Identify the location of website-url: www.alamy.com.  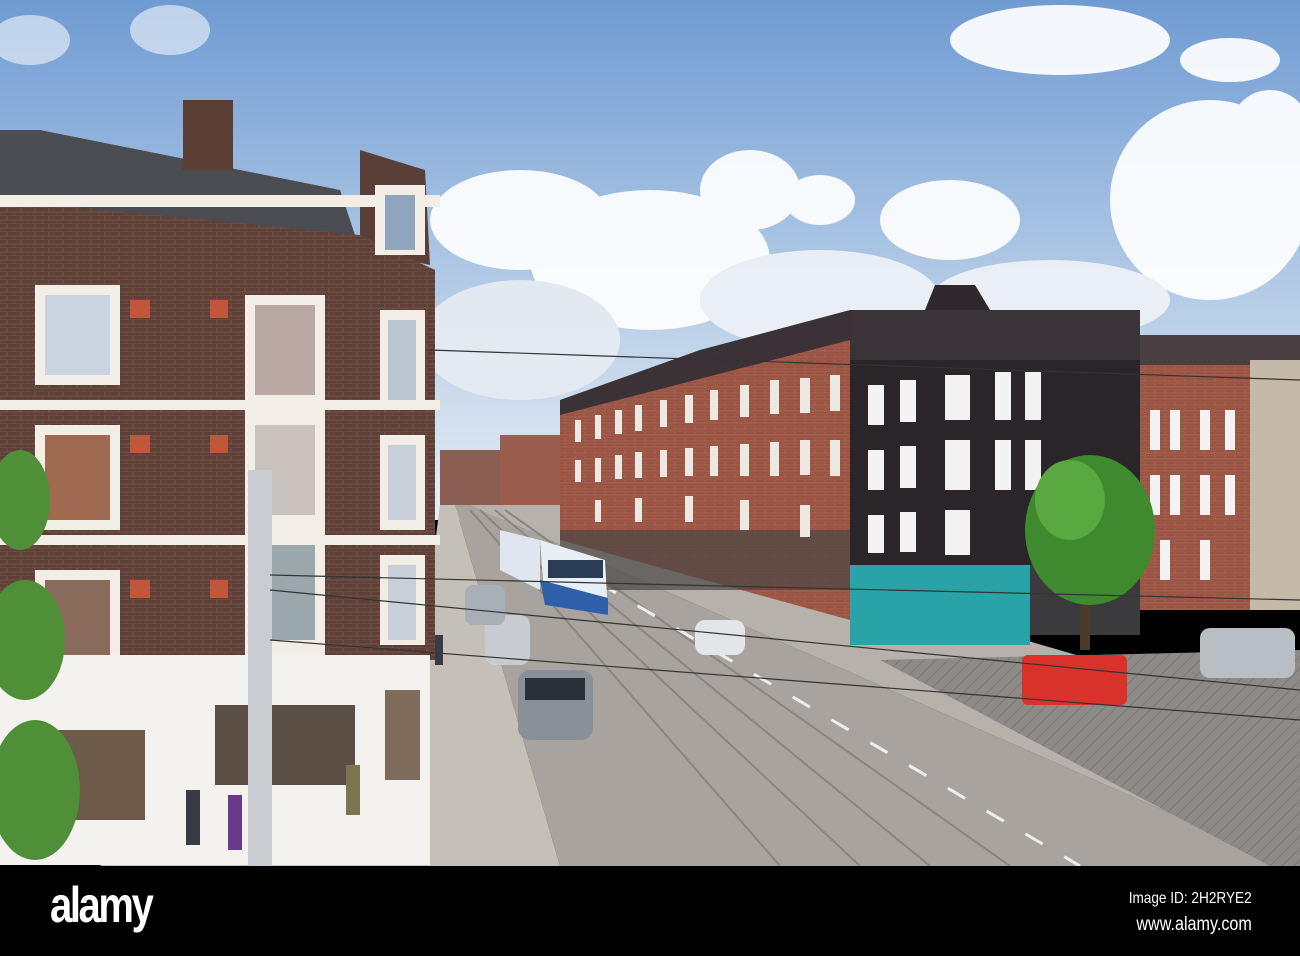
(1194, 924).